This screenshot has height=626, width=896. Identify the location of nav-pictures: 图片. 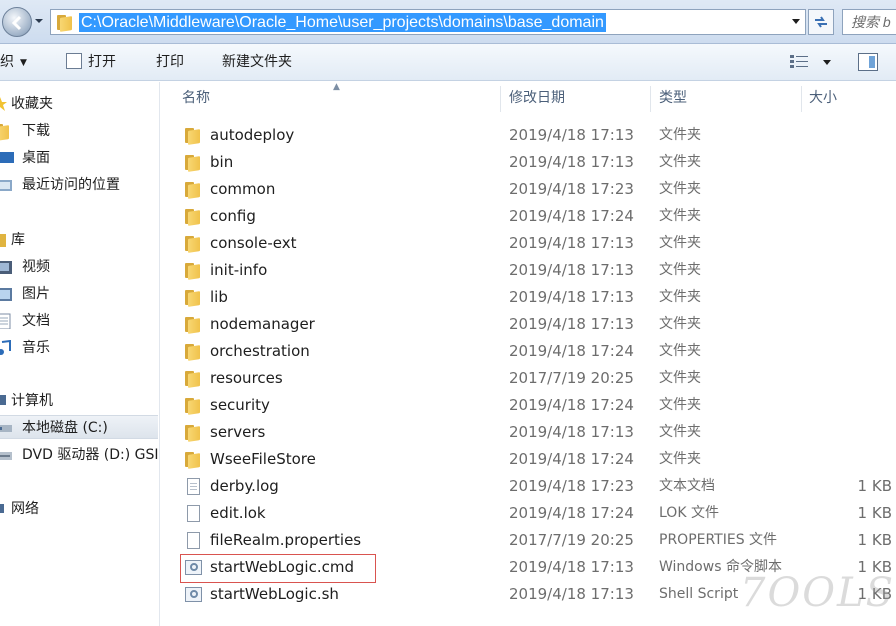
(79, 294).